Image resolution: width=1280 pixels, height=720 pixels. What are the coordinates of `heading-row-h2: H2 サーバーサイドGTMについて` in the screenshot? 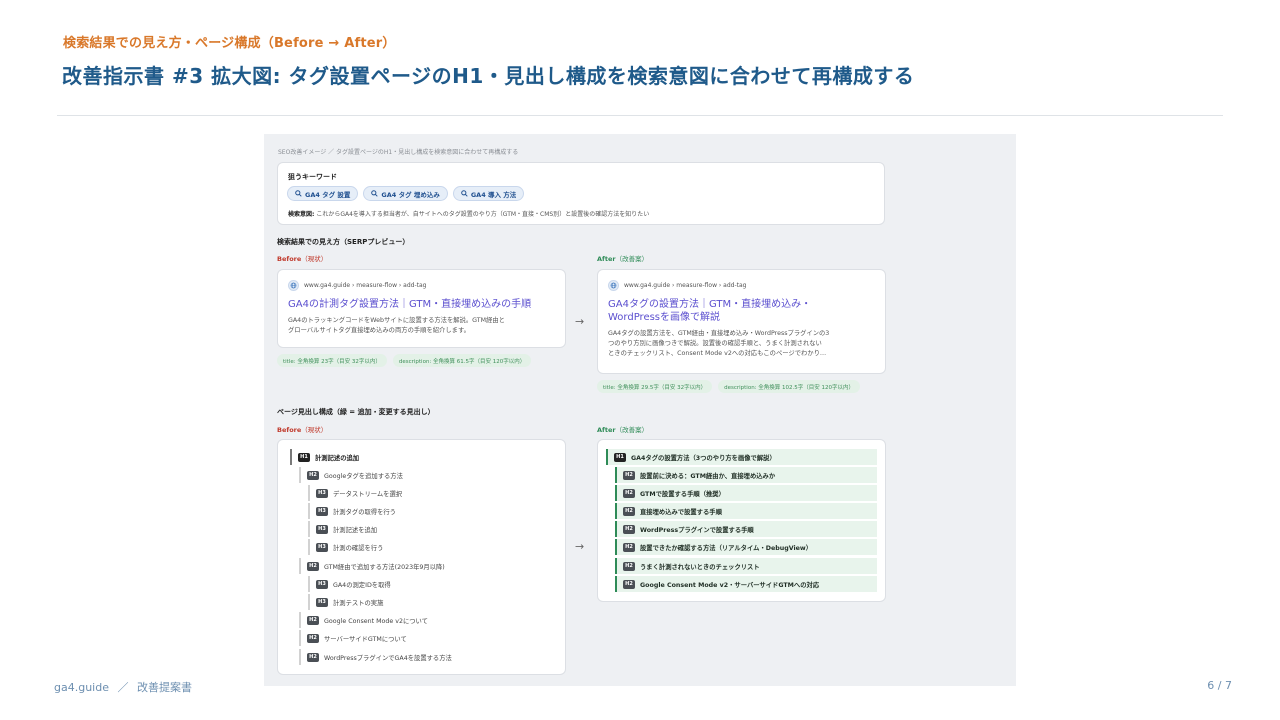 It's located at (353, 638).